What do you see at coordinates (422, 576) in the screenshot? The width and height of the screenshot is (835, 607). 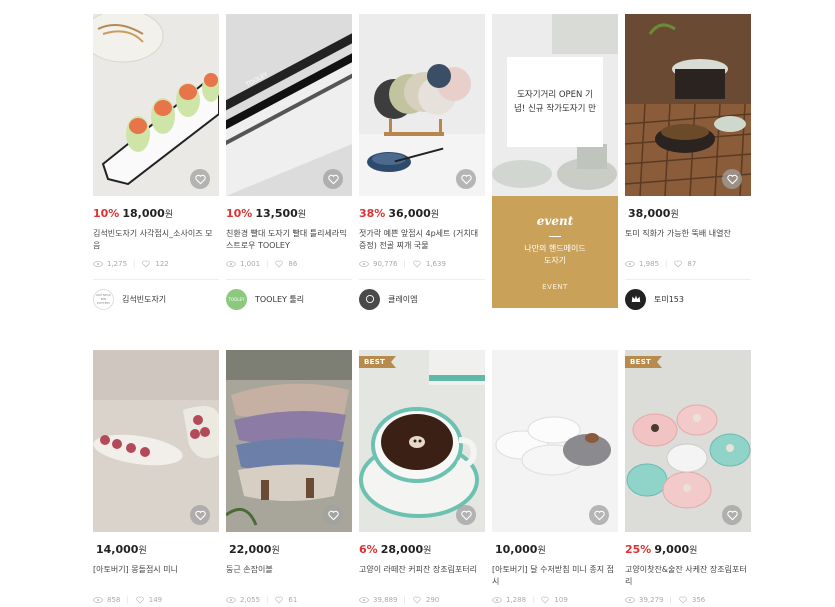 I see `product-title: 고양이 라떼잔 커피잔 장조림포터리` at bounding box center [422, 576].